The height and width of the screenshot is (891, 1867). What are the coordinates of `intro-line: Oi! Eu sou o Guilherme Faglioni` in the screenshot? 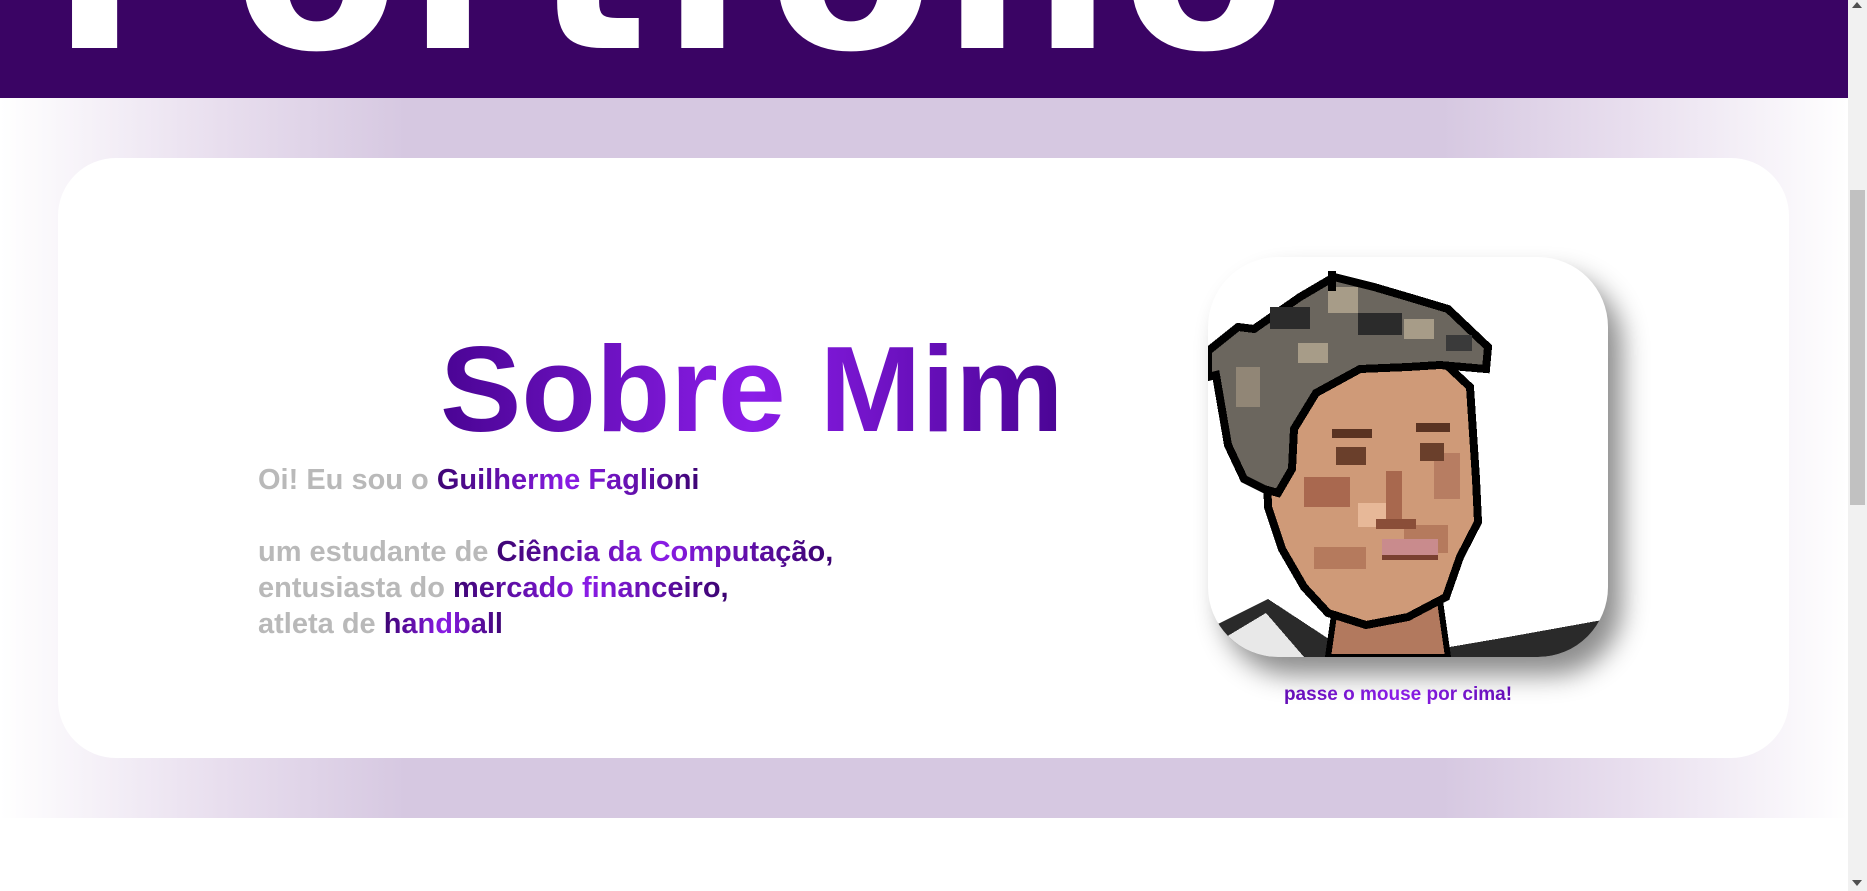 It's located at (545, 480).